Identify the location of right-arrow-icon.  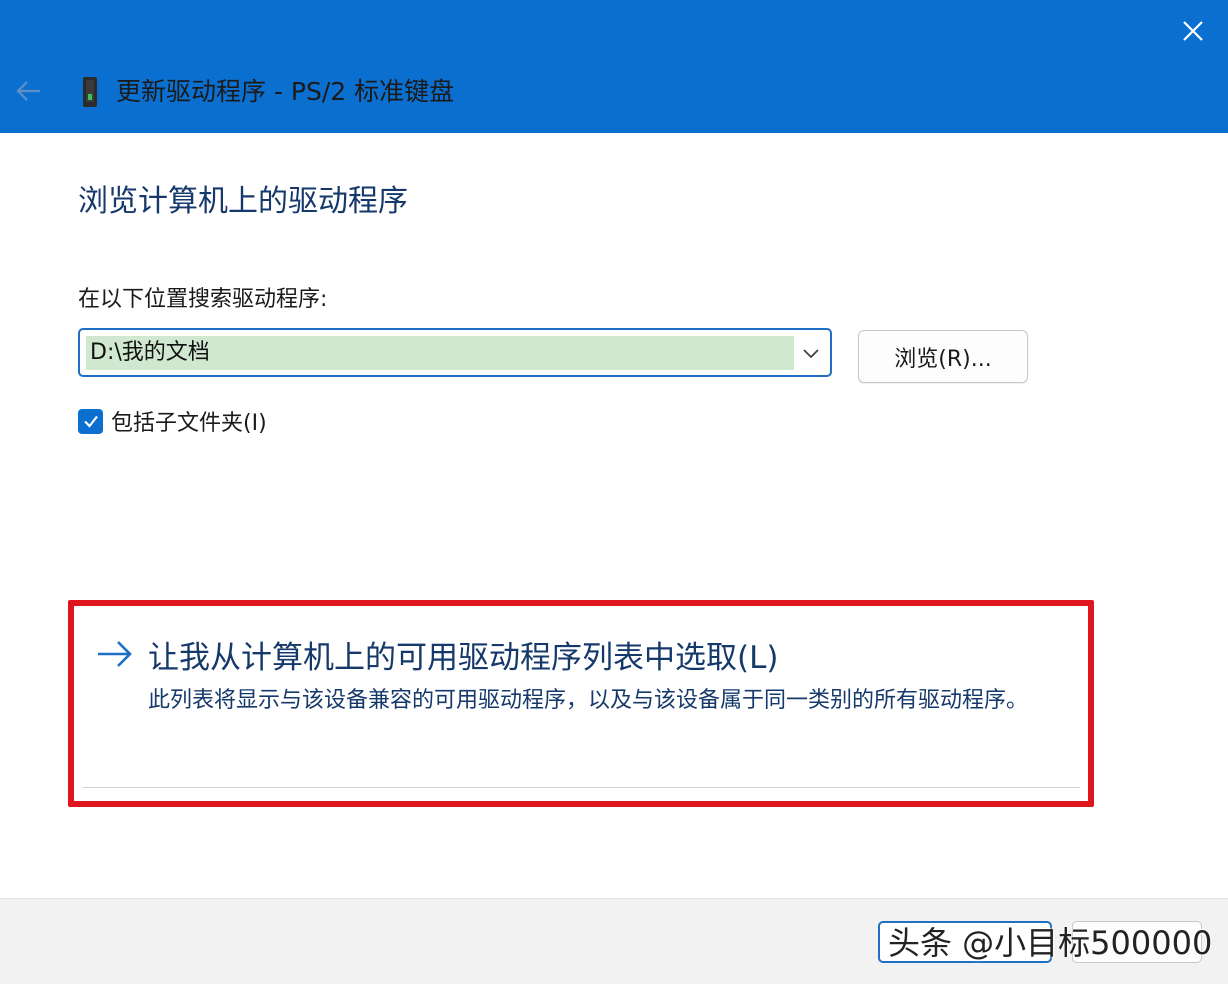
(115, 654).